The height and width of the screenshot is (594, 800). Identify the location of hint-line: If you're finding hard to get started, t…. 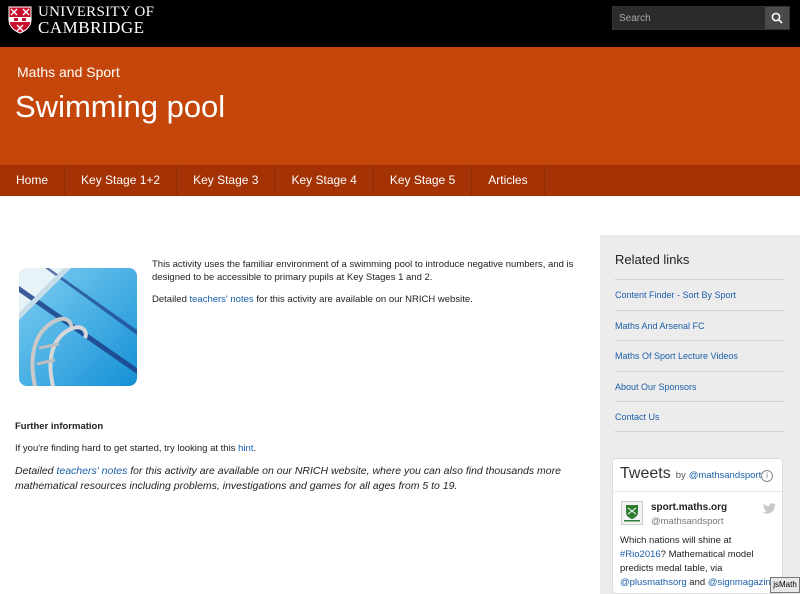
(135, 448).